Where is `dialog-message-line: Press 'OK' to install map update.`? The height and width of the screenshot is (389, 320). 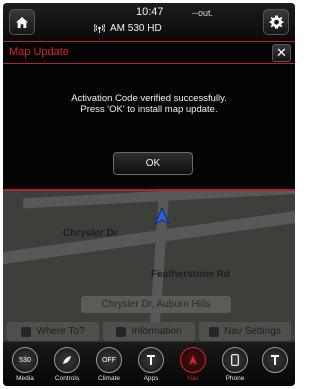 dialog-message-line: Press 'OK' to install map update. is located at coordinates (149, 109).